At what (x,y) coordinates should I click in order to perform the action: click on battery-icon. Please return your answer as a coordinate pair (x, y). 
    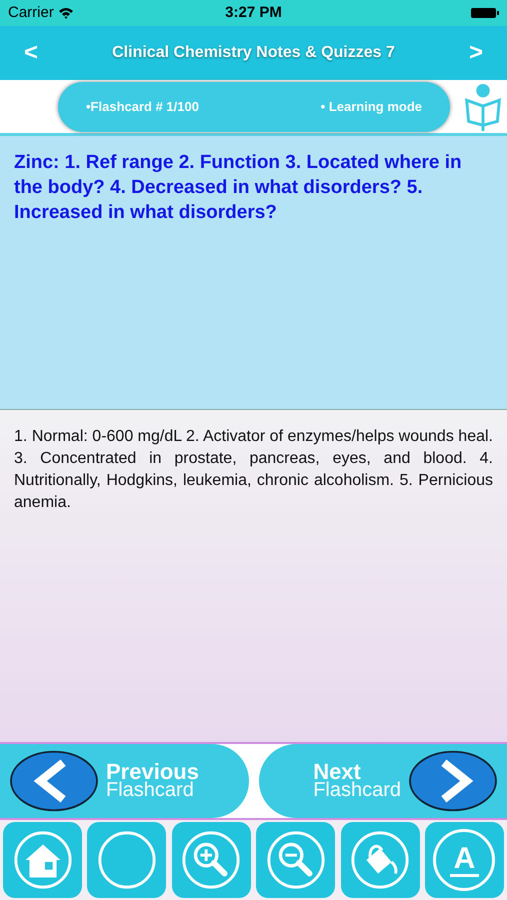
    Looking at the image, I should click on (484, 13).